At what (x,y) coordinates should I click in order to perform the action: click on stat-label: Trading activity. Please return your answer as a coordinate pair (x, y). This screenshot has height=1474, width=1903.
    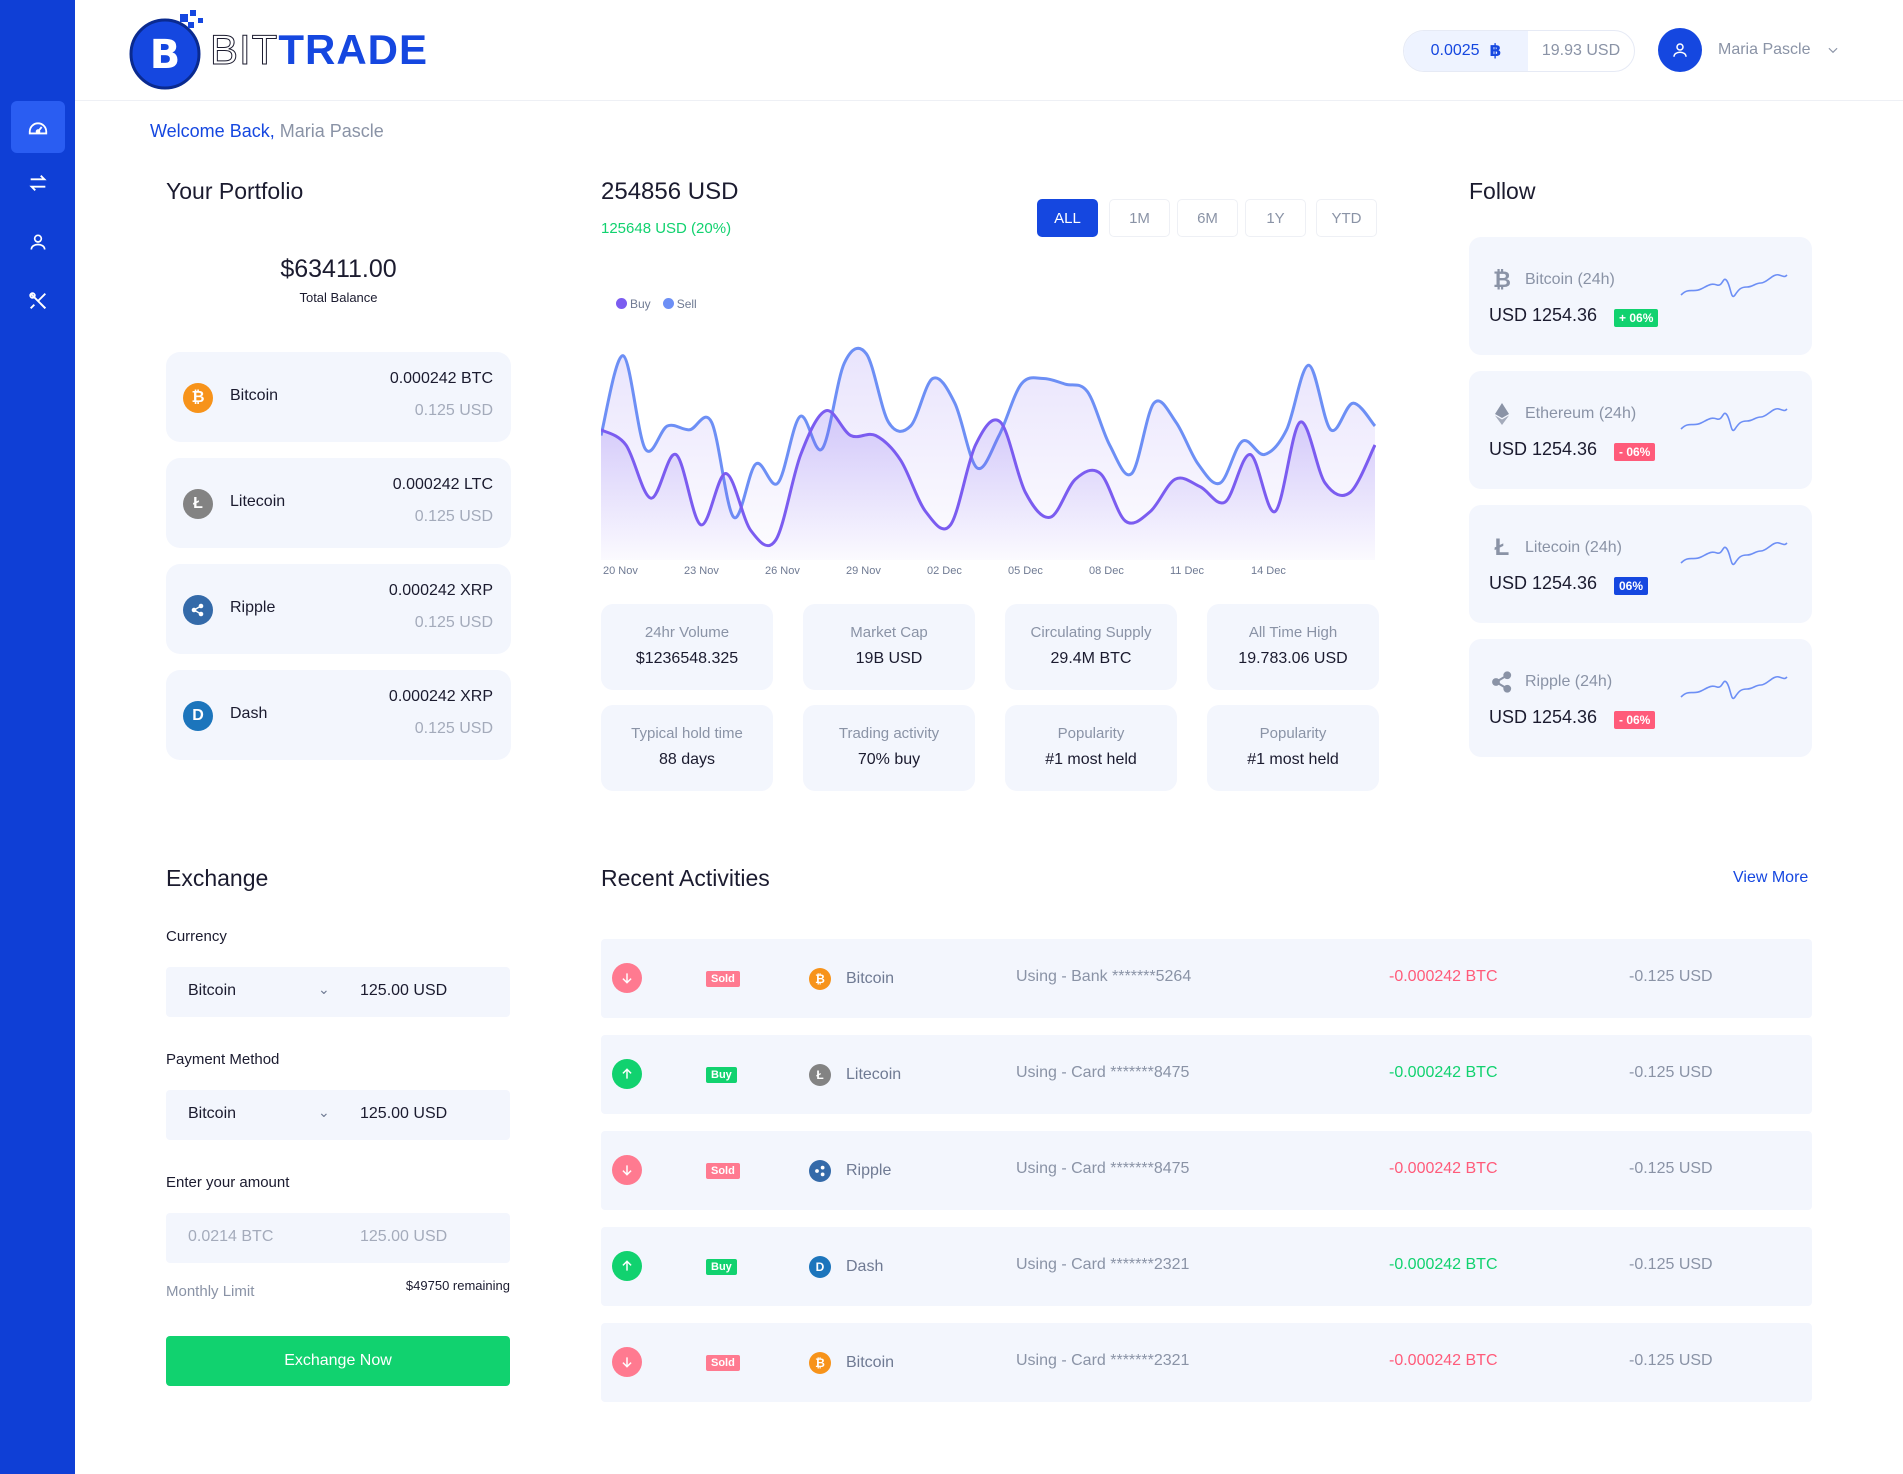
    Looking at the image, I should click on (889, 733).